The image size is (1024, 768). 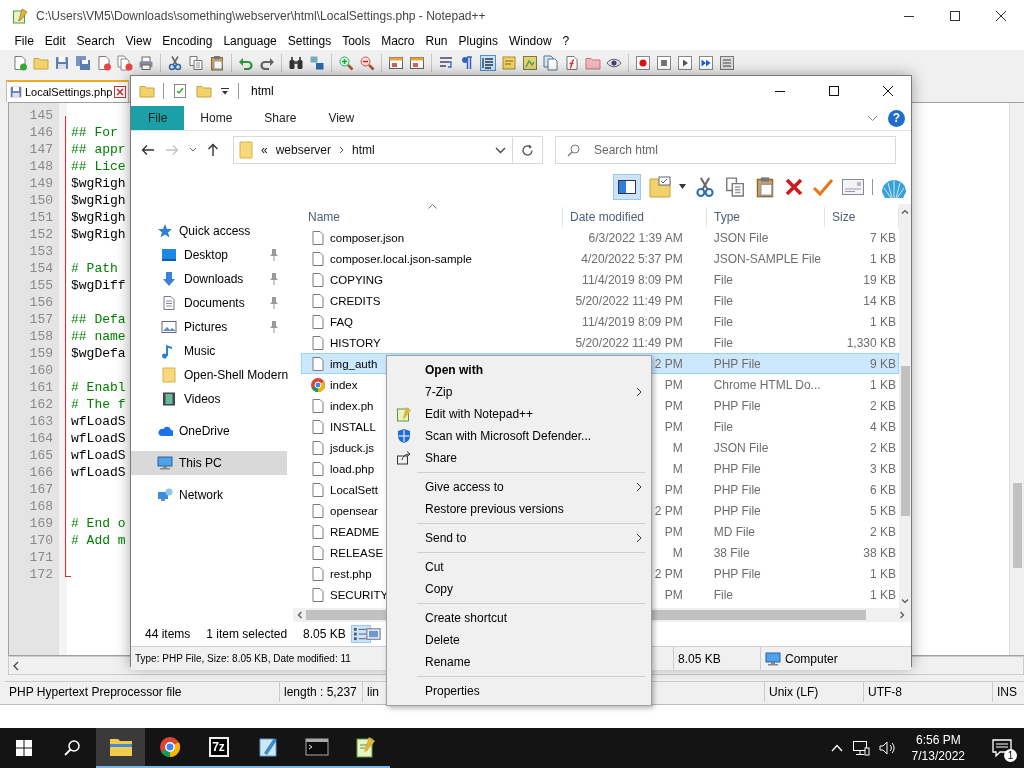 What do you see at coordinates (41, 540) in the screenshot?
I see `line-number: 170` at bounding box center [41, 540].